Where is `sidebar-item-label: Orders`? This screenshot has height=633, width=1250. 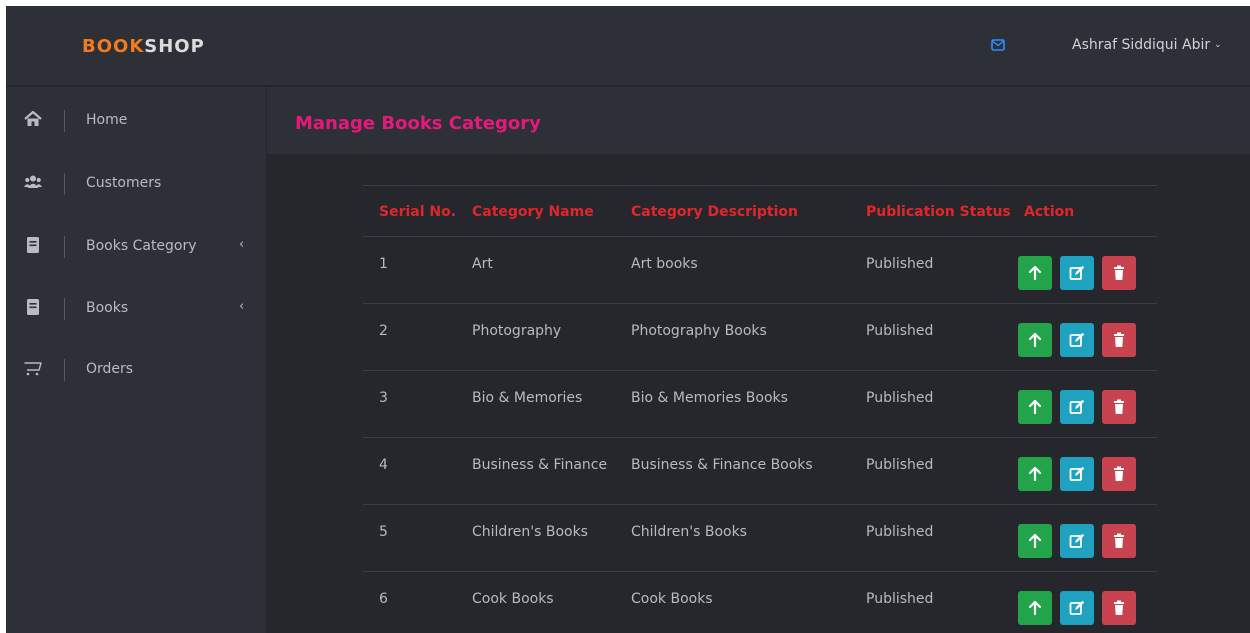
sidebar-item-label: Orders is located at coordinates (110, 369).